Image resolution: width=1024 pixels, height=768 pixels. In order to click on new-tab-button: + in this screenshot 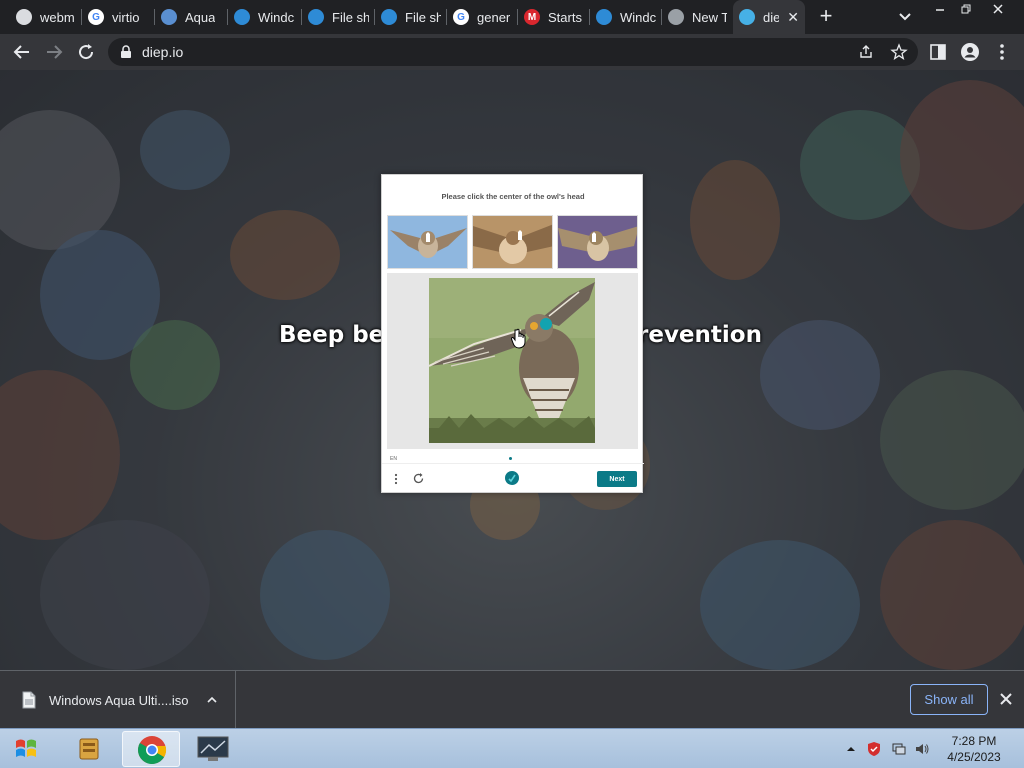, I will do `click(826, 17)`.